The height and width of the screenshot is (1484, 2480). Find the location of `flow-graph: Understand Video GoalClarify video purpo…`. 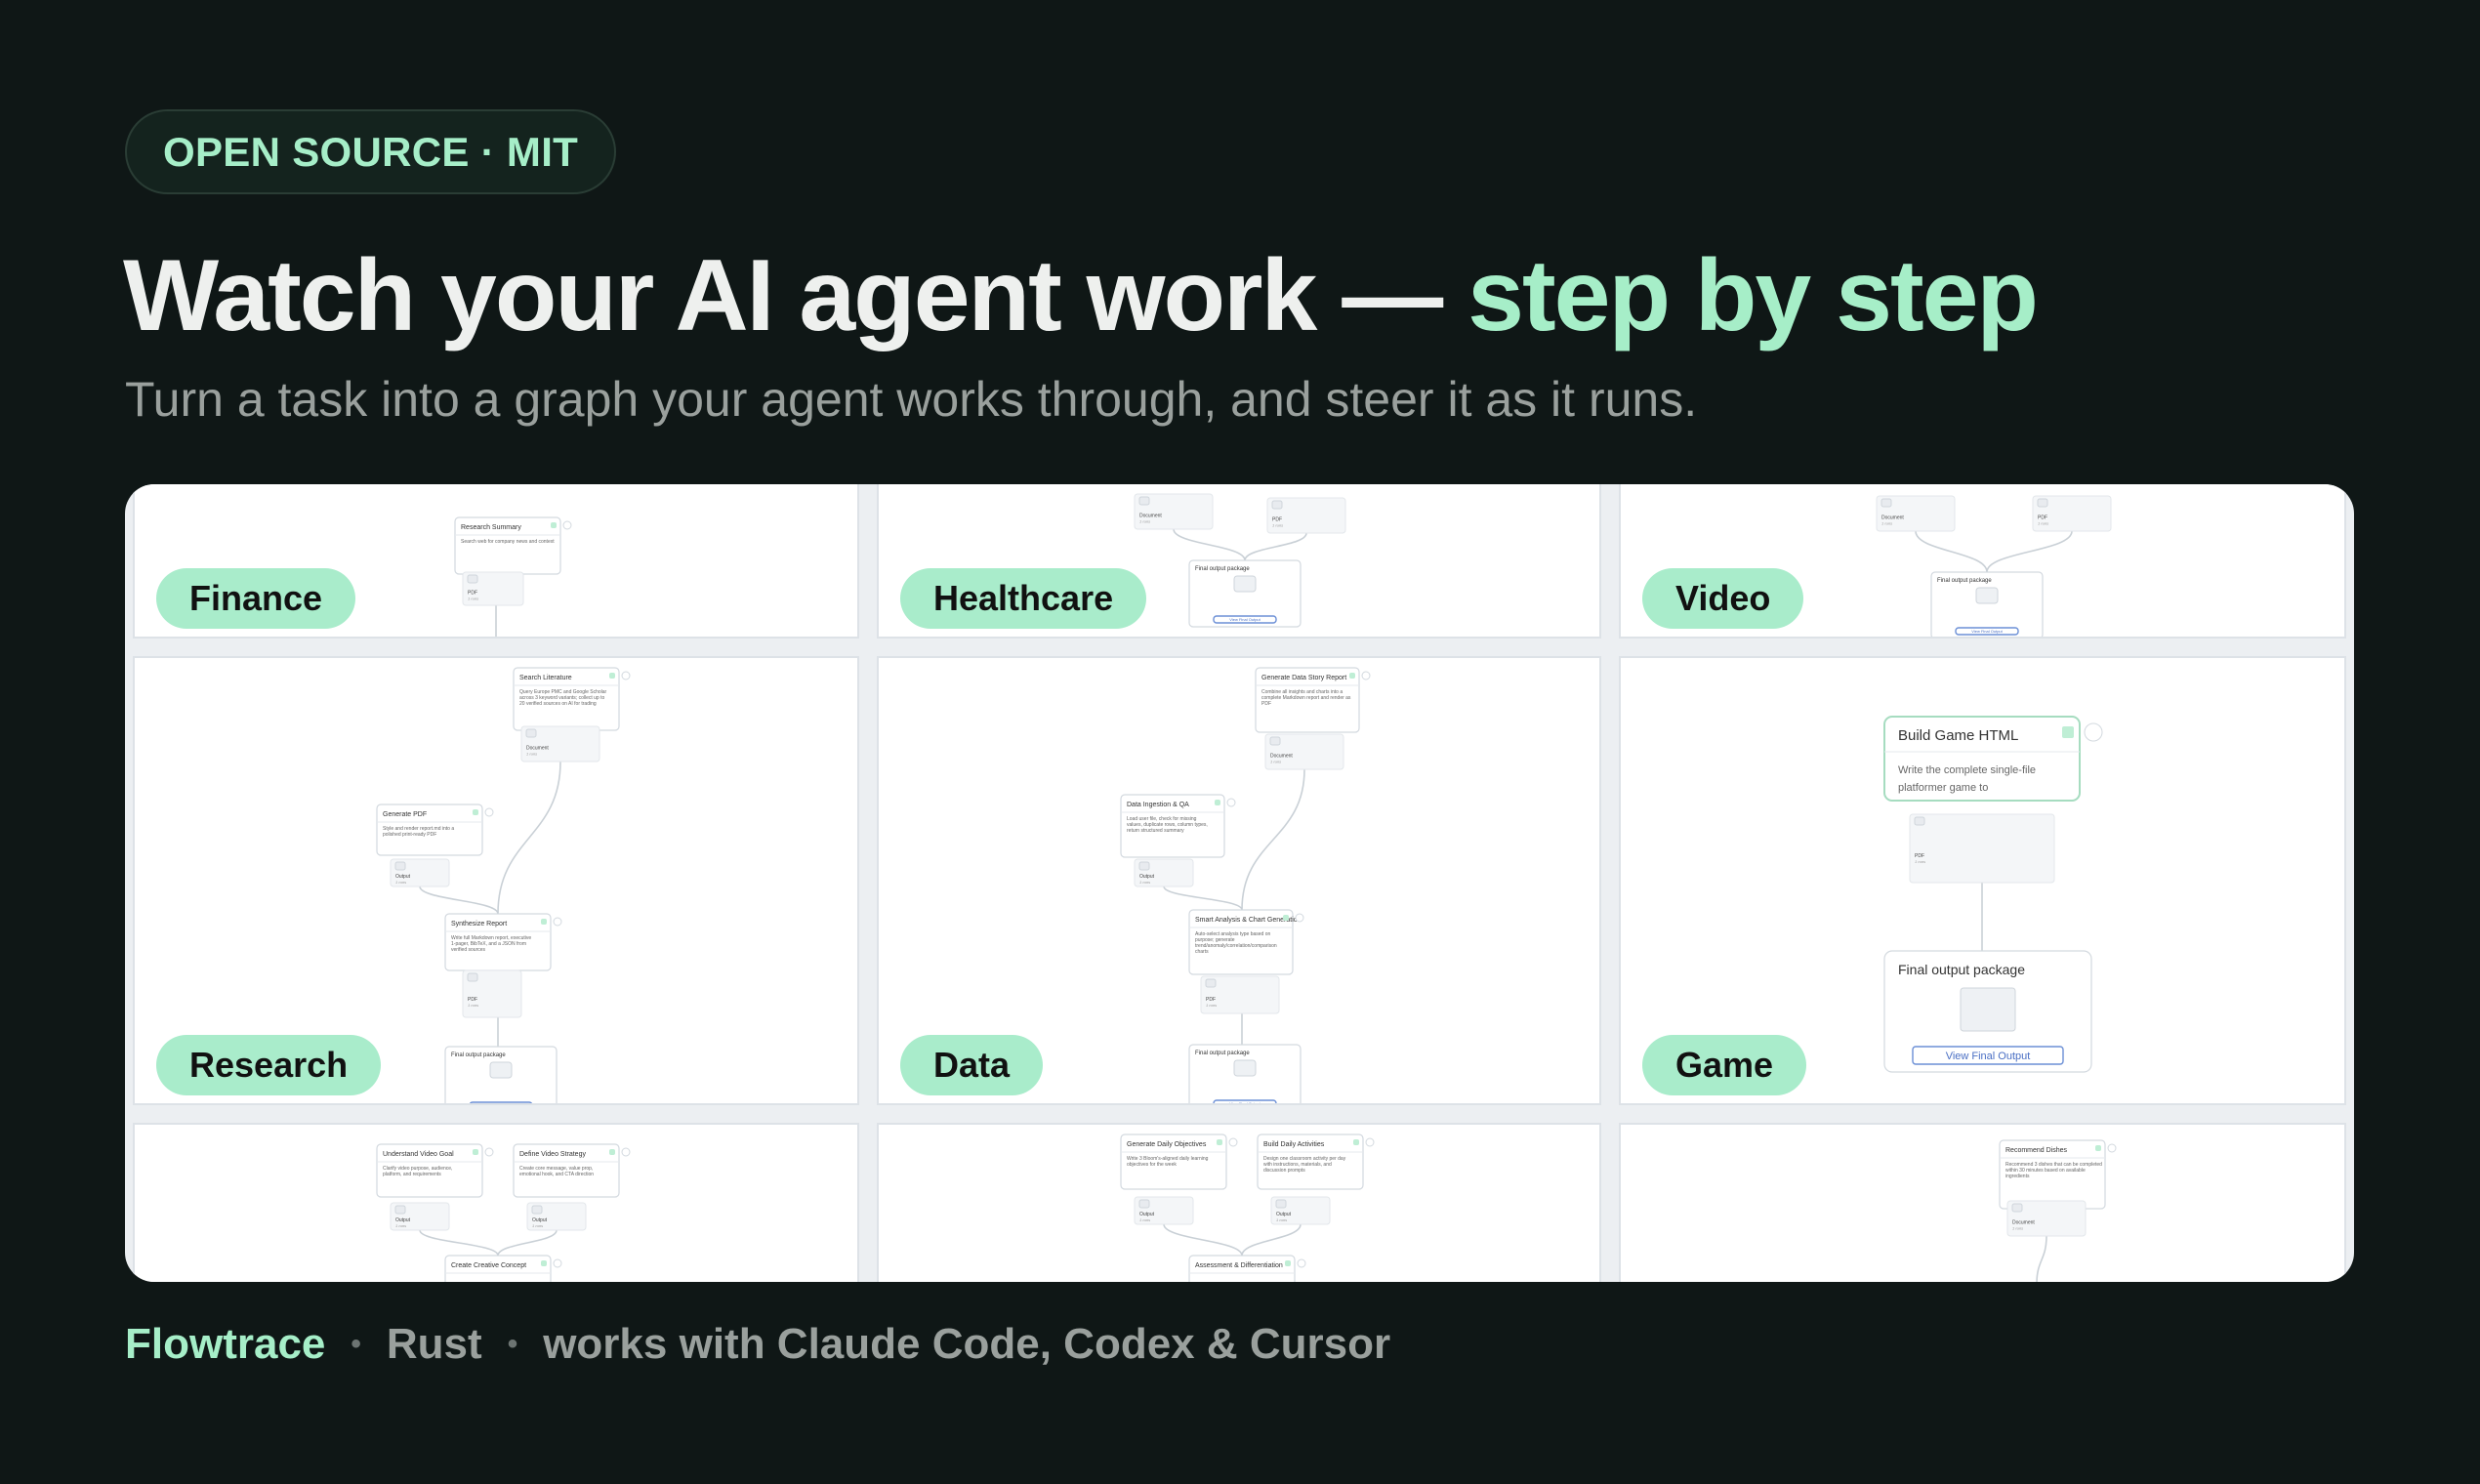

flow-graph: Understand Video GoalClarify video purpo… is located at coordinates (503, 1213).